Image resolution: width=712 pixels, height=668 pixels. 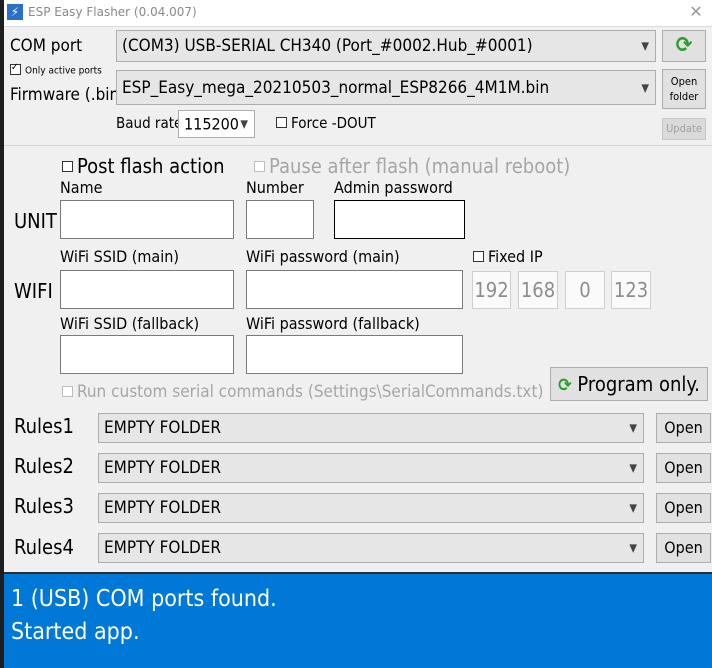 I want to click on pause-after-flash-option: Pause after flash (manual reboot), so click(x=412, y=166).